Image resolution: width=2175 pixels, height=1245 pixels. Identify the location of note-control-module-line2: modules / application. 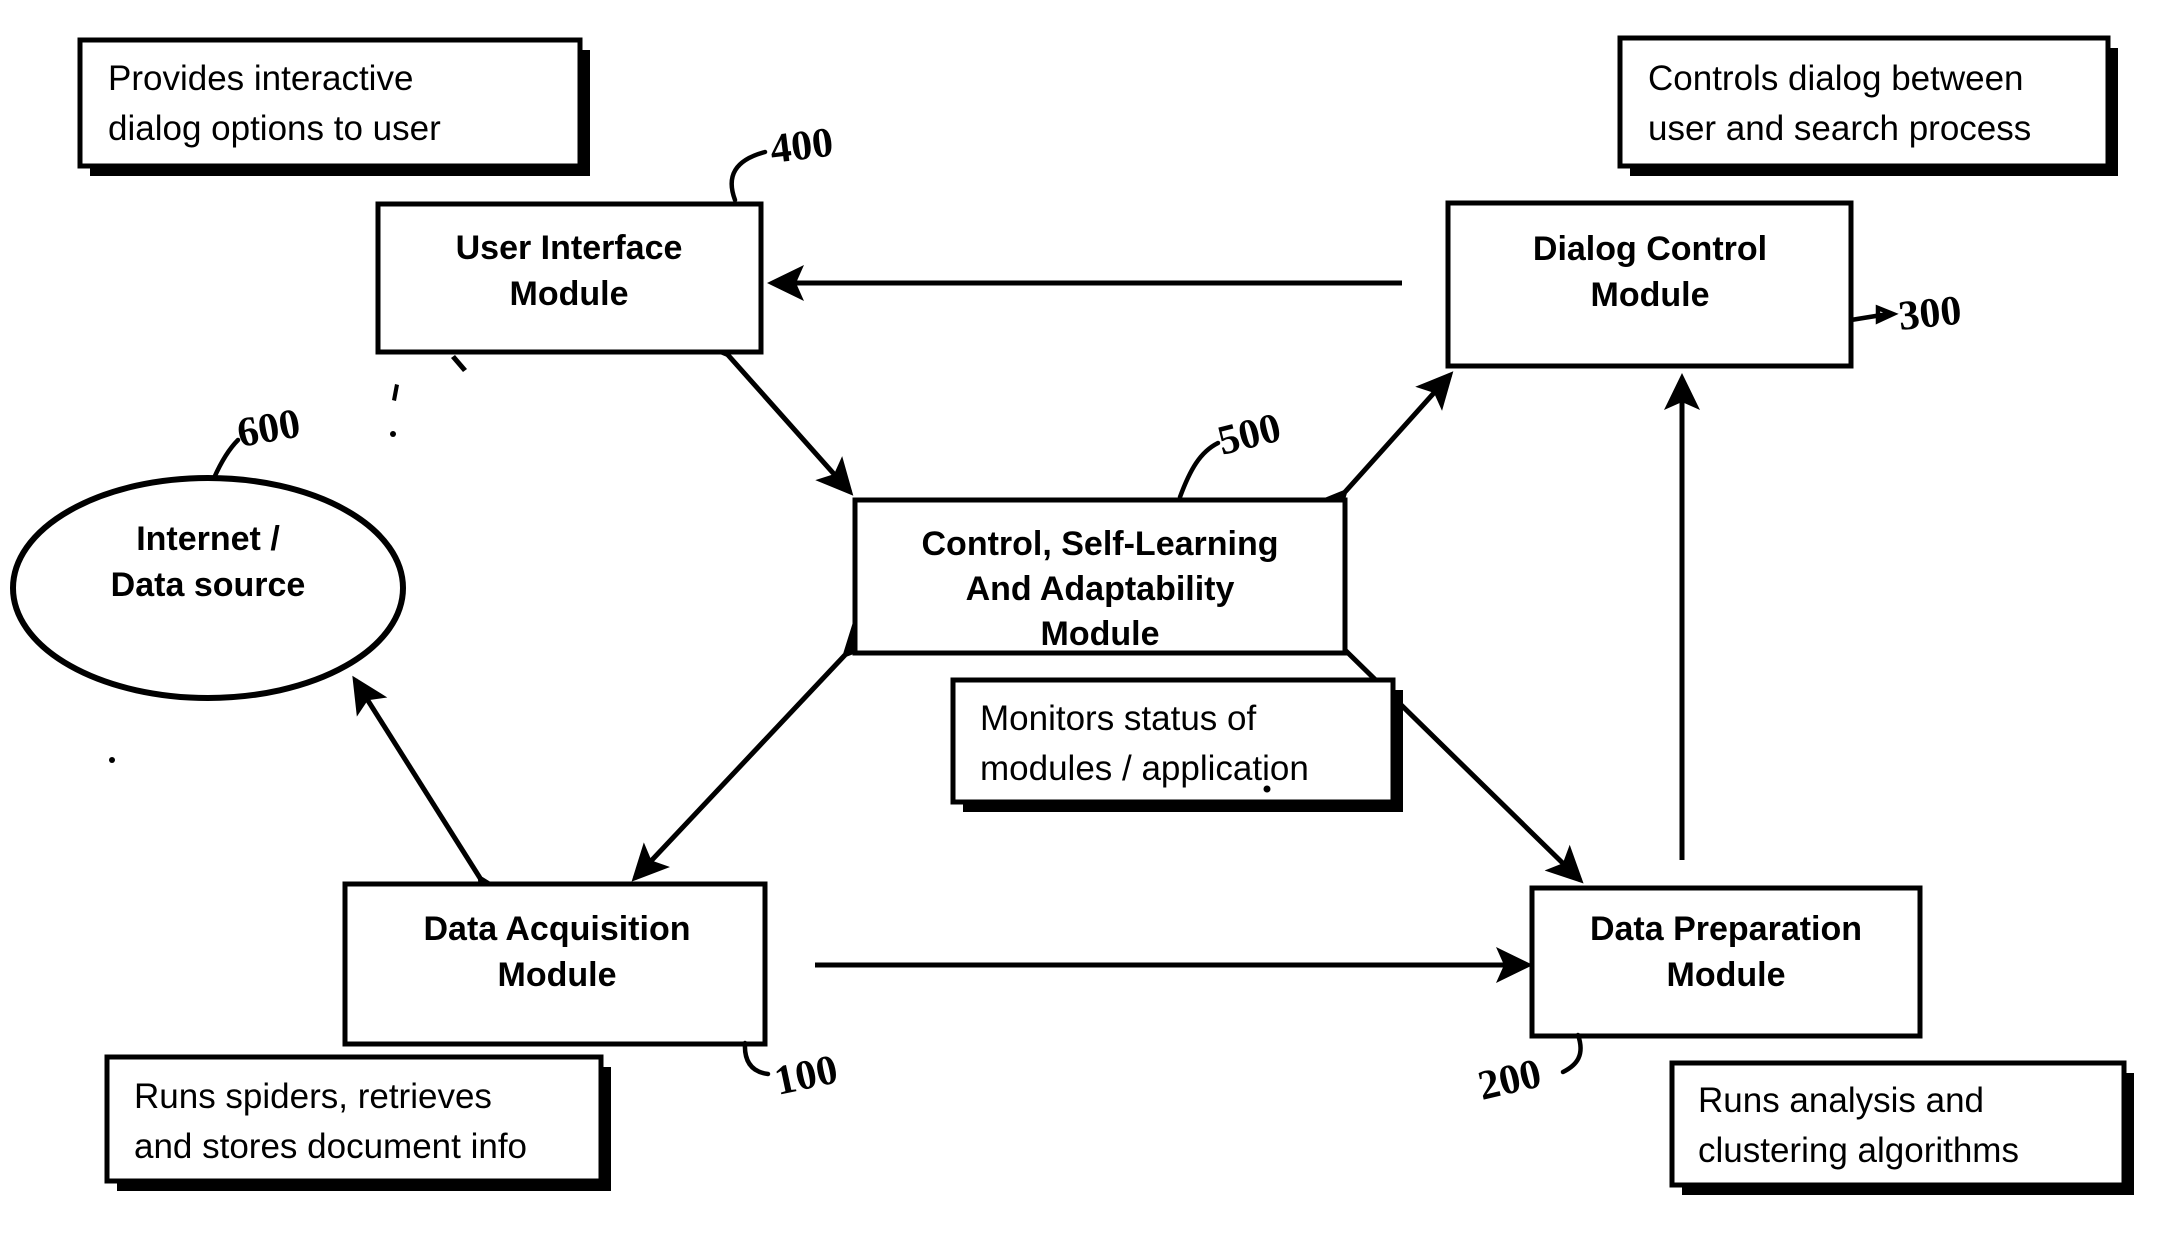
(1144, 768).